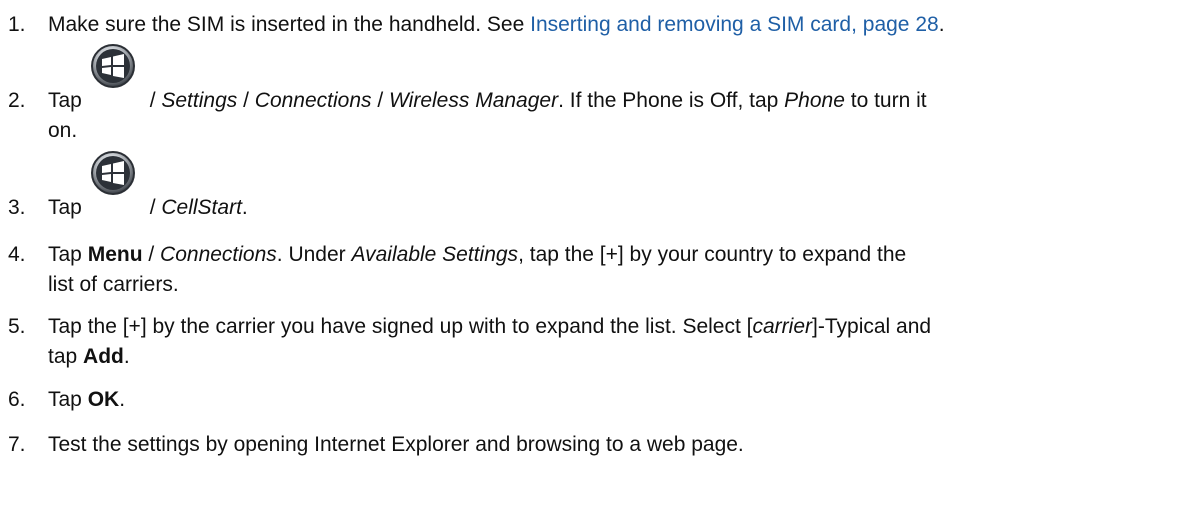 Image resolution: width=1193 pixels, height=511 pixels. What do you see at coordinates (17, 444) in the screenshot?
I see `step-number: 7.` at bounding box center [17, 444].